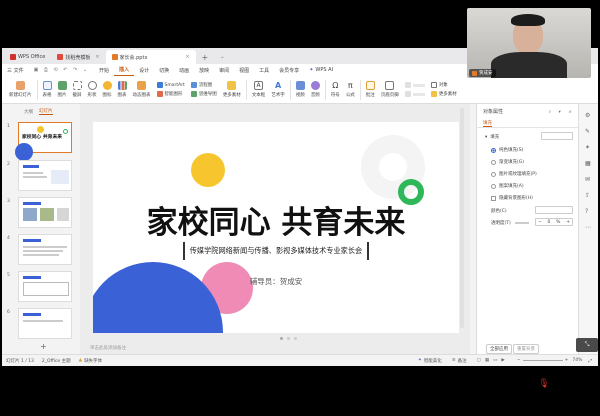  I want to click on button-label: 截屏, so click(77, 95).